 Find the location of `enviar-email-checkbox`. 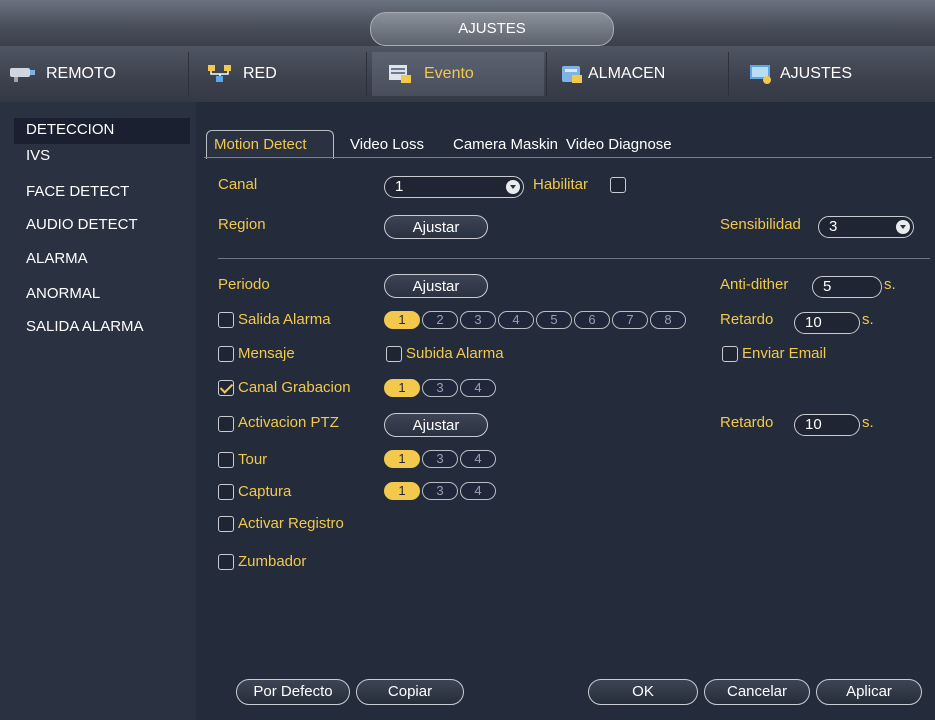

enviar-email-checkbox is located at coordinates (730, 354).